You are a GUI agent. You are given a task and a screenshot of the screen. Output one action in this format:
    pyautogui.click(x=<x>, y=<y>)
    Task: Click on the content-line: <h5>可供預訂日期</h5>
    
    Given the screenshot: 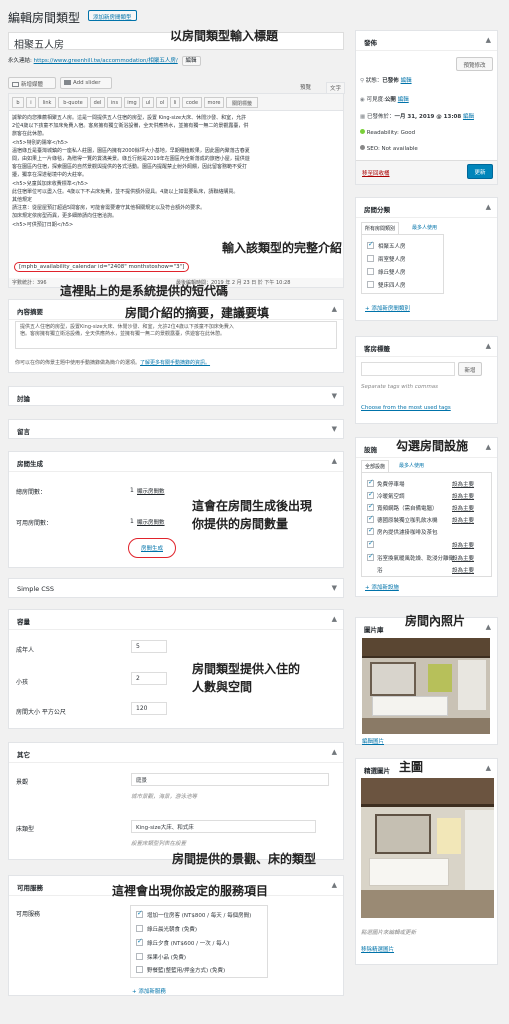 What is the action you would take?
    pyautogui.click(x=43, y=224)
    